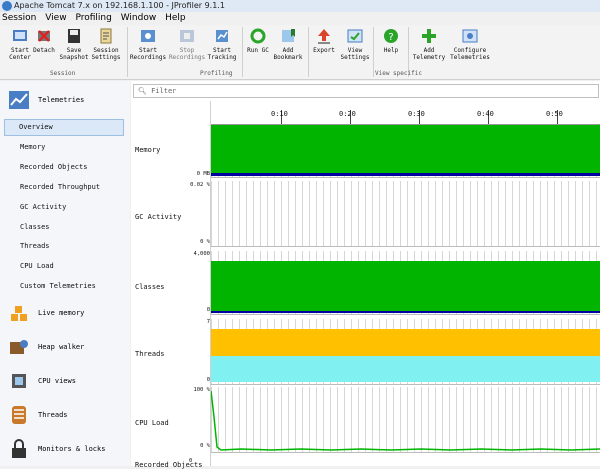  I want to click on row-label-threads: Threads, so click(150, 354).